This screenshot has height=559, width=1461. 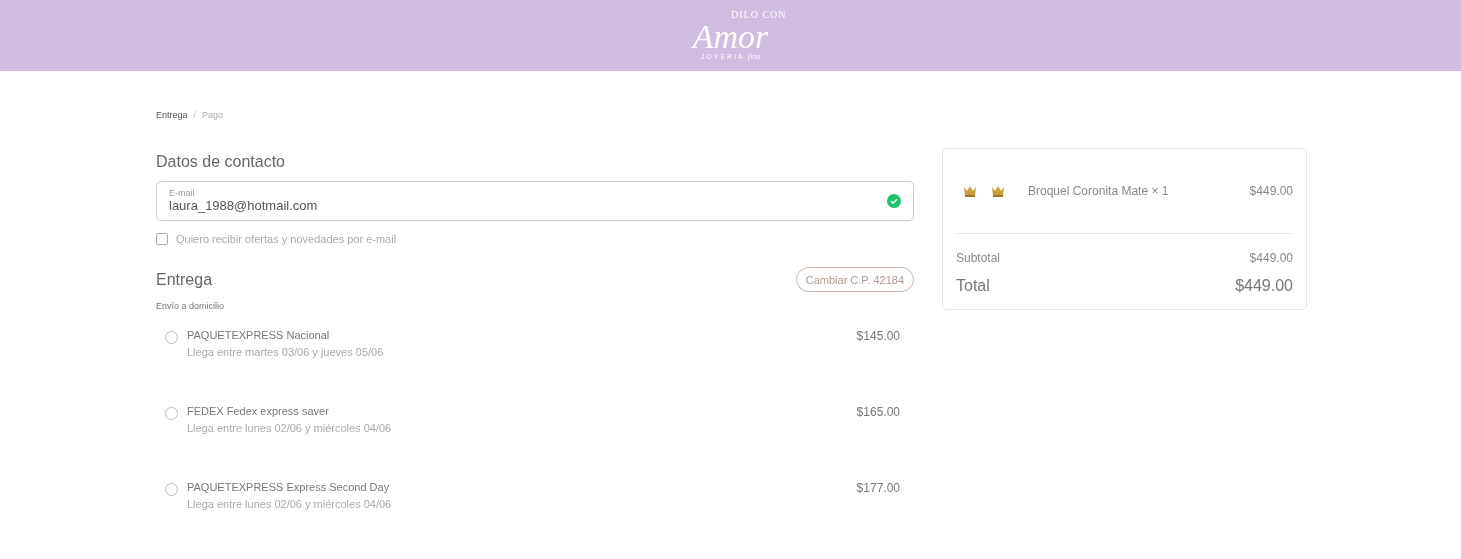 I want to click on email-field: E-mail laura_1988@hotmail.com, so click(x=535, y=201).